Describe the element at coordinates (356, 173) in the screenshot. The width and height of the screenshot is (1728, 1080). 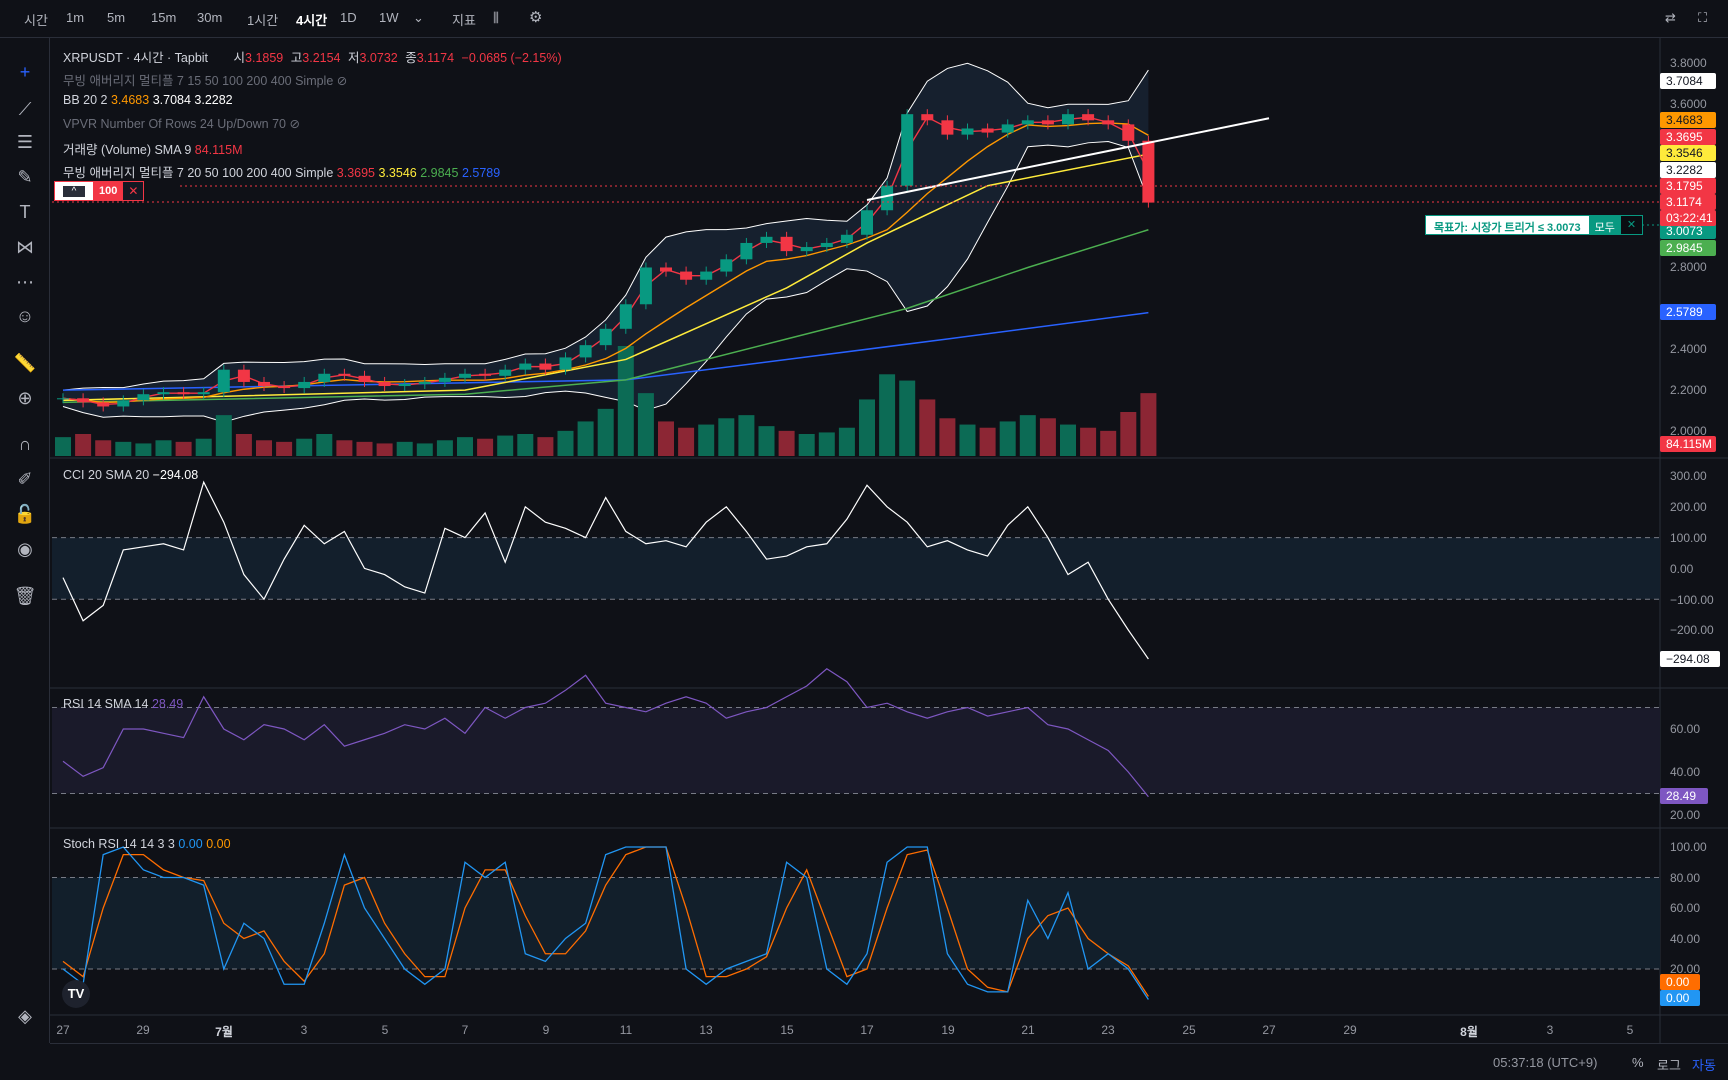
I see `ma-value: 3.3695` at that location.